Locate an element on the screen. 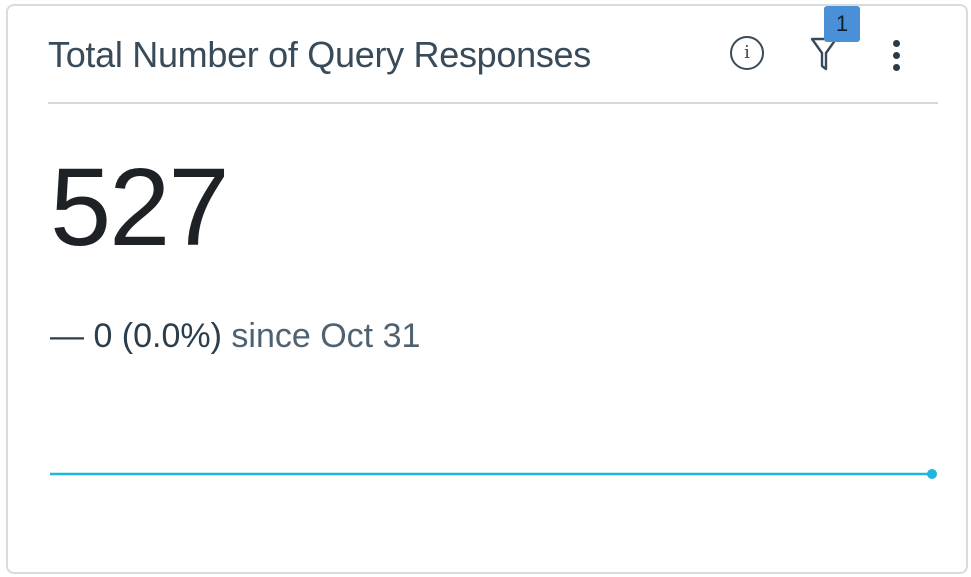 The width and height of the screenshot is (971, 577). flat-trend-icon: — is located at coordinates (67, 336).